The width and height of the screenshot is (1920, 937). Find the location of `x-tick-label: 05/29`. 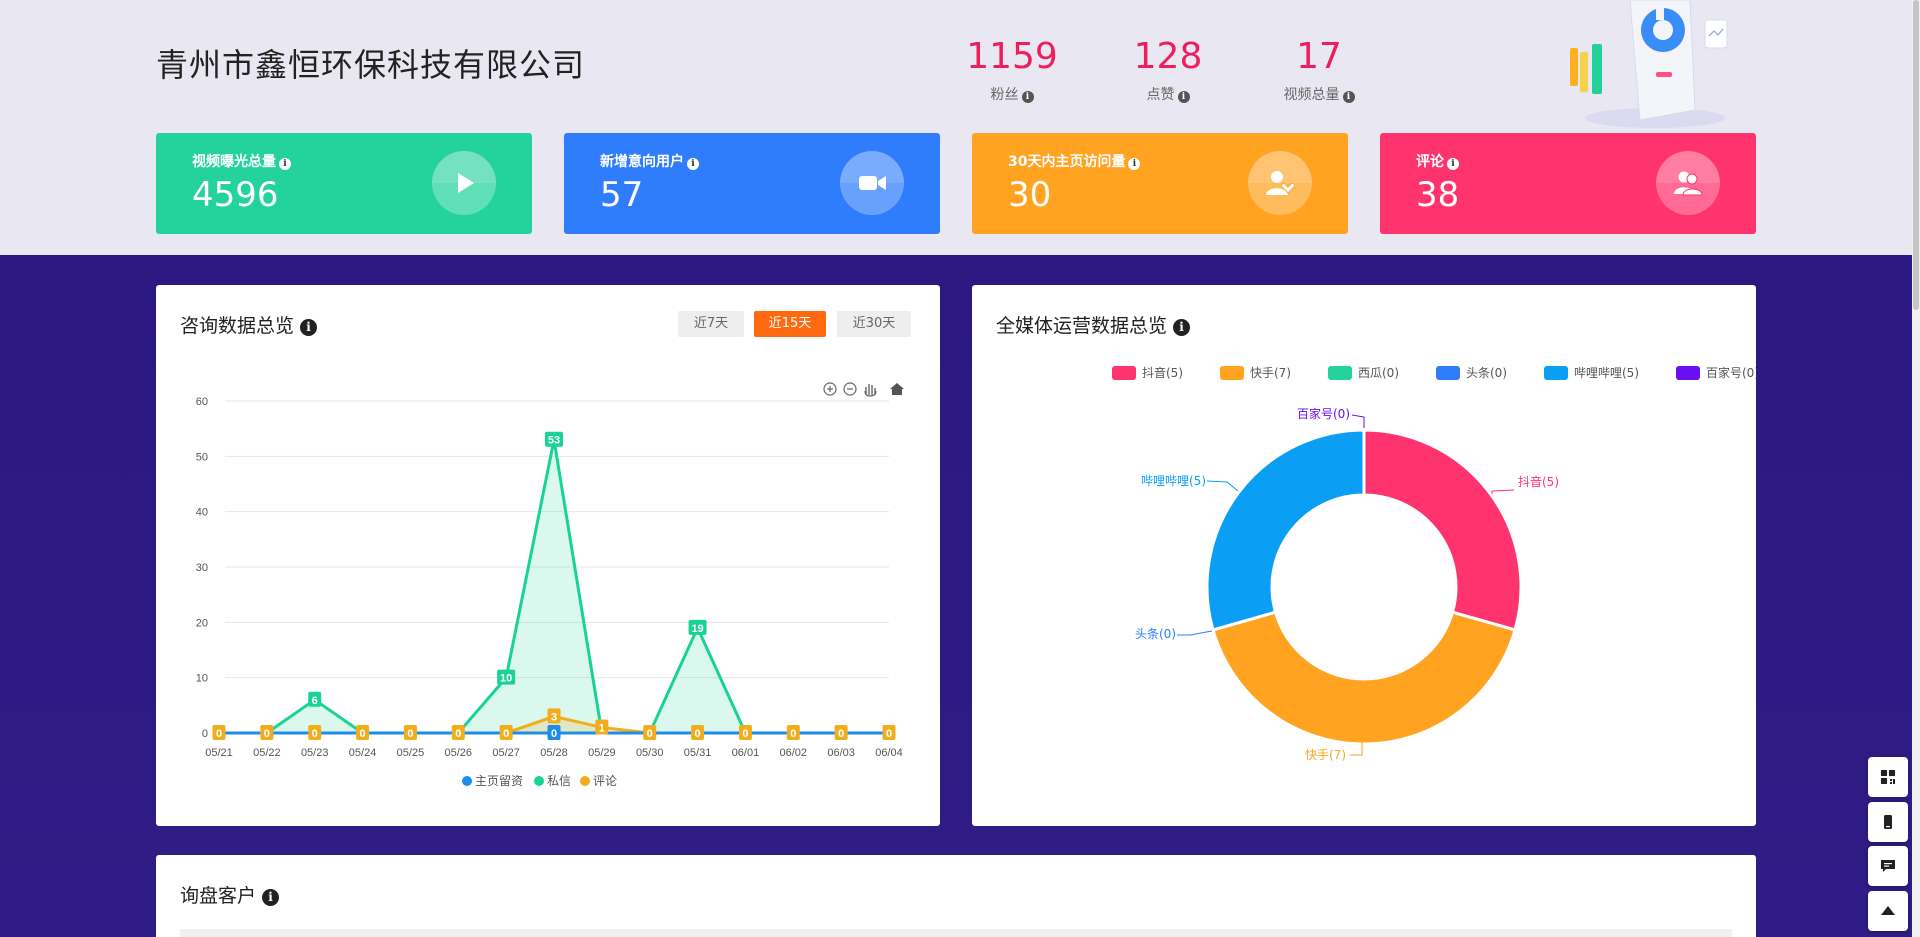

x-tick-label: 05/29 is located at coordinates (602, 753).